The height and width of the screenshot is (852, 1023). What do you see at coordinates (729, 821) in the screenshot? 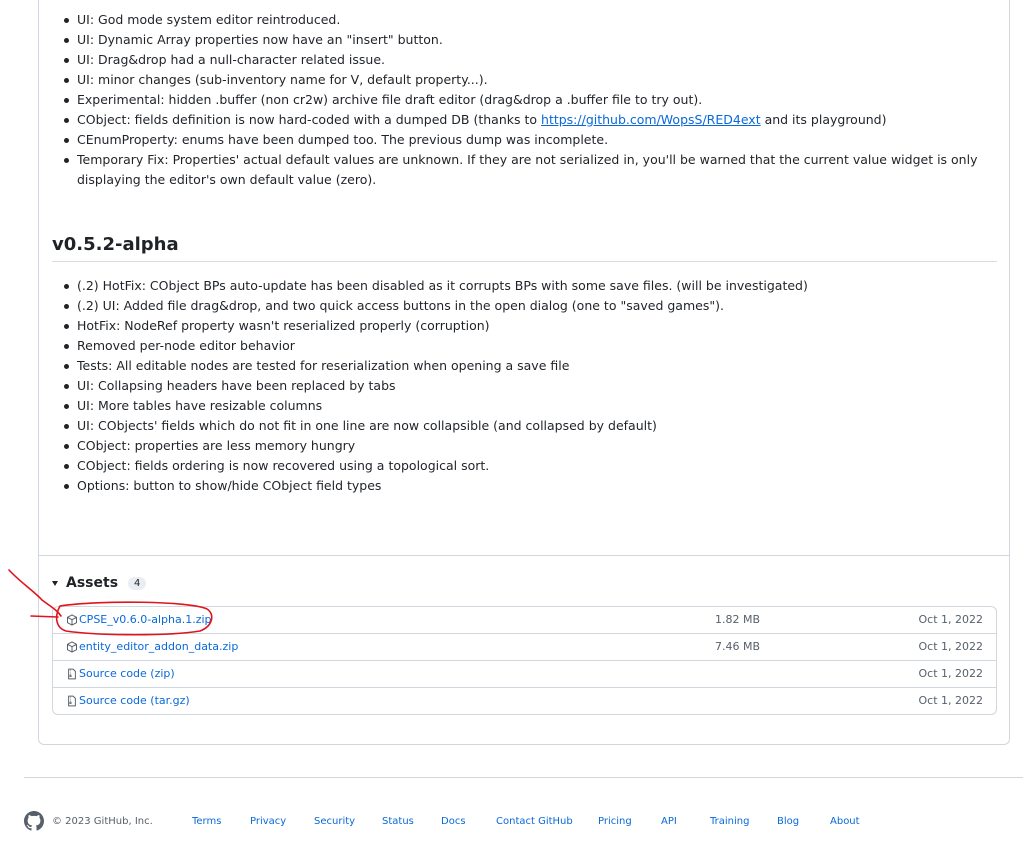
I see `footer-link-training: Training` at bounding box center [729, 821].